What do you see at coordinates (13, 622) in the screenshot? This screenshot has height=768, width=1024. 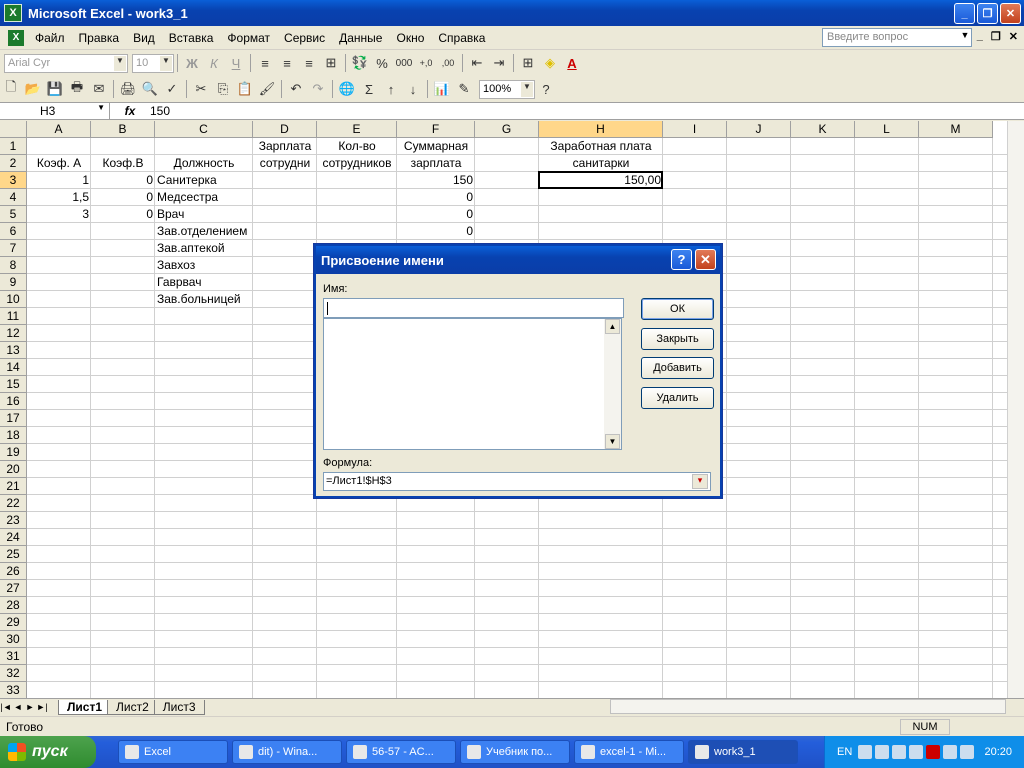 I see `row-header-29: 29` at bounding box center [13, 622].